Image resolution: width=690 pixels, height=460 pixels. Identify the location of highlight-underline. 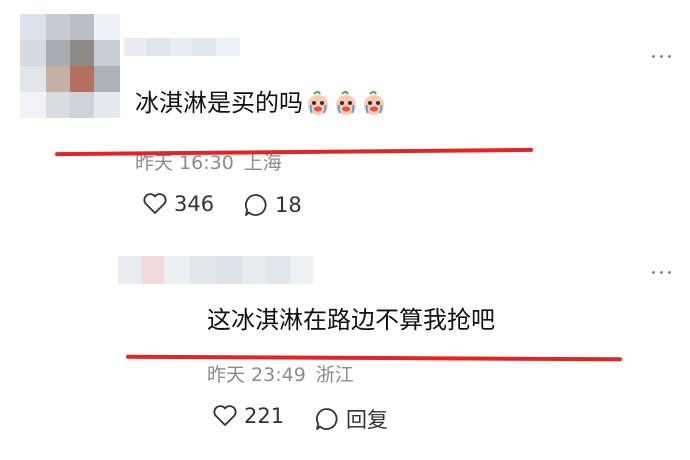
(294, 152).